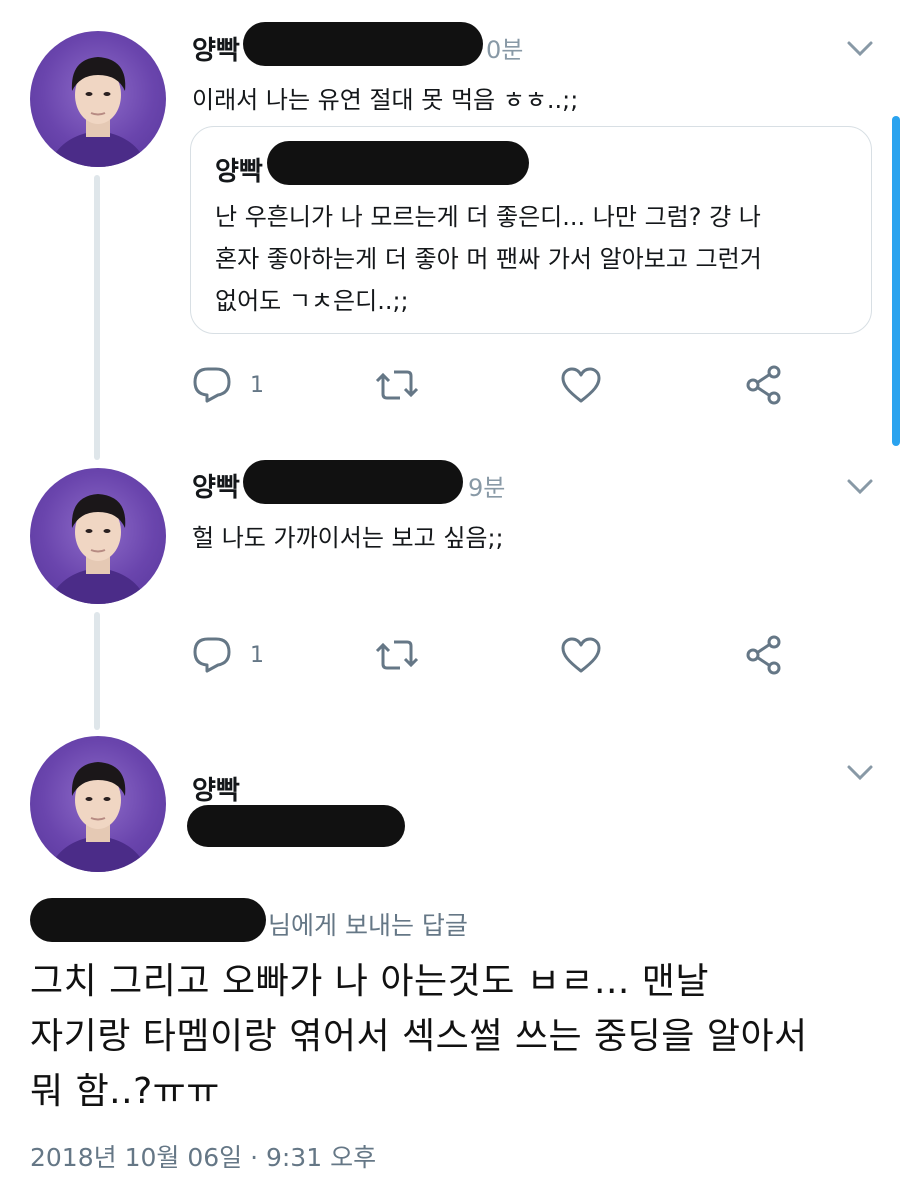 The height and width of the screenshot is (1200, 902). Describe the element at coordinates (239, 172) in the screenshot. I see `quoted-author-name: 양빡` at that location.